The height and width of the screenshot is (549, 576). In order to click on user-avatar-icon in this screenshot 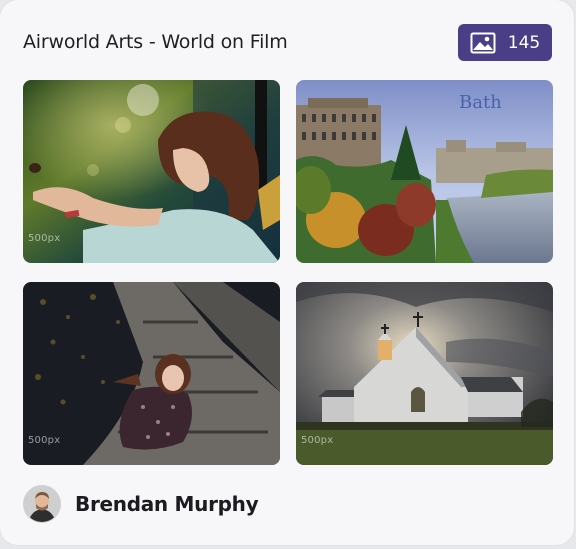, I will do `click(42, 504)`.